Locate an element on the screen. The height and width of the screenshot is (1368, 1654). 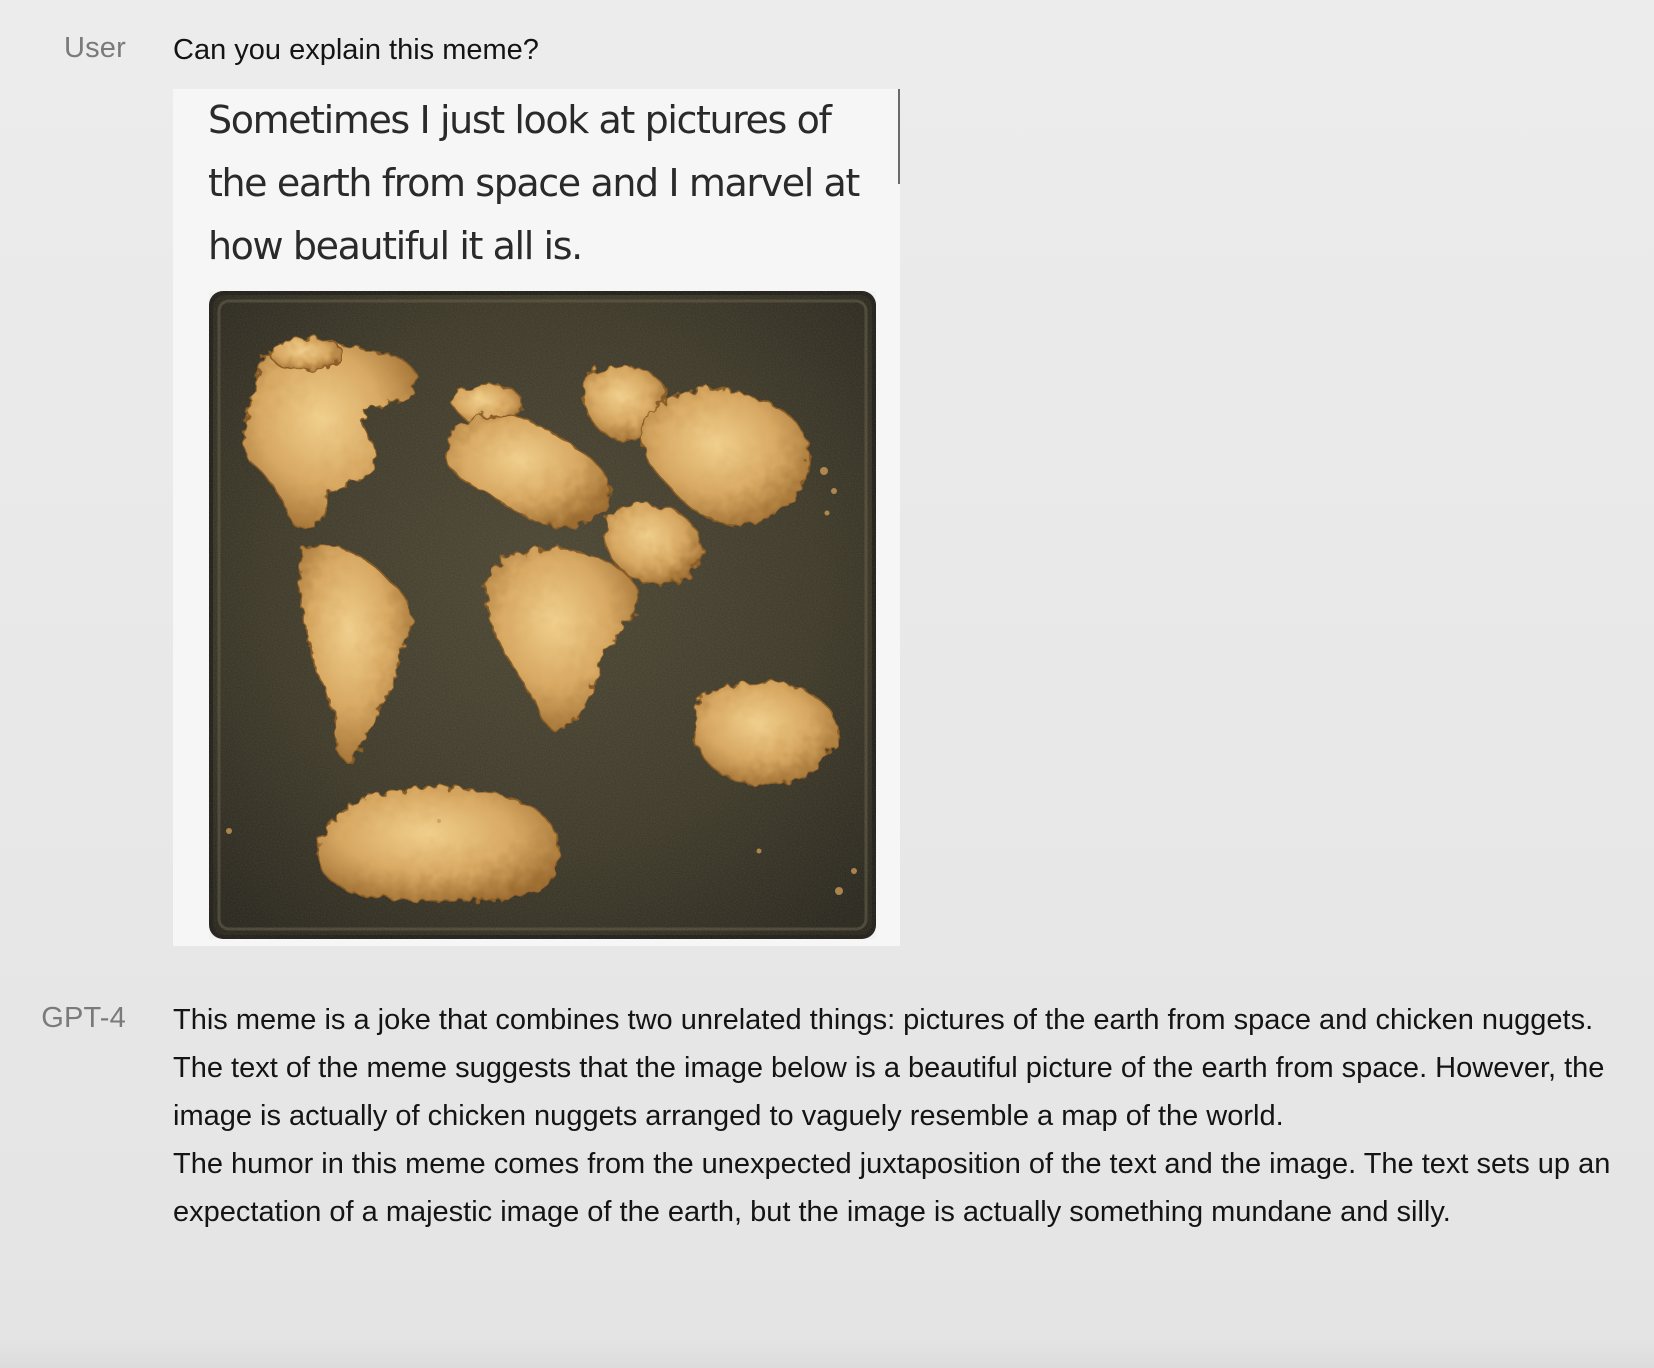
meme-border-line is located at coordinates (899, 136).